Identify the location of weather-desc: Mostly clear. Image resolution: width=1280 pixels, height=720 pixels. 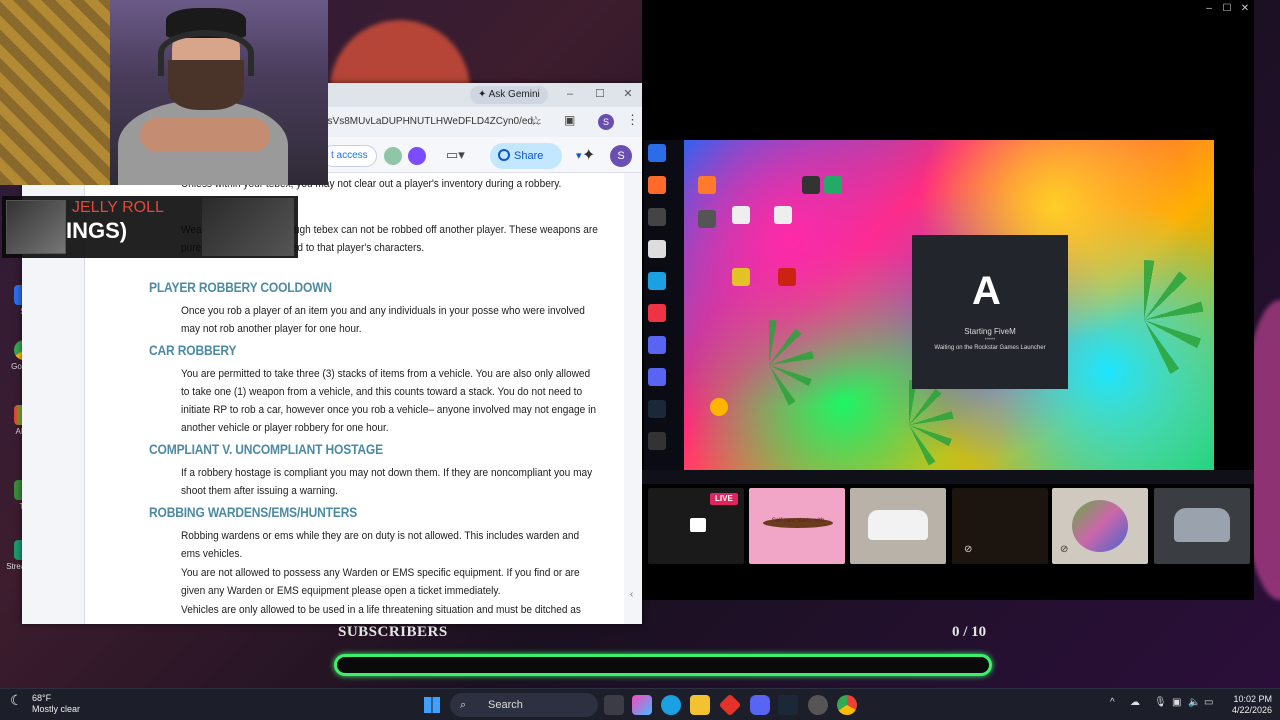
(56, 709).